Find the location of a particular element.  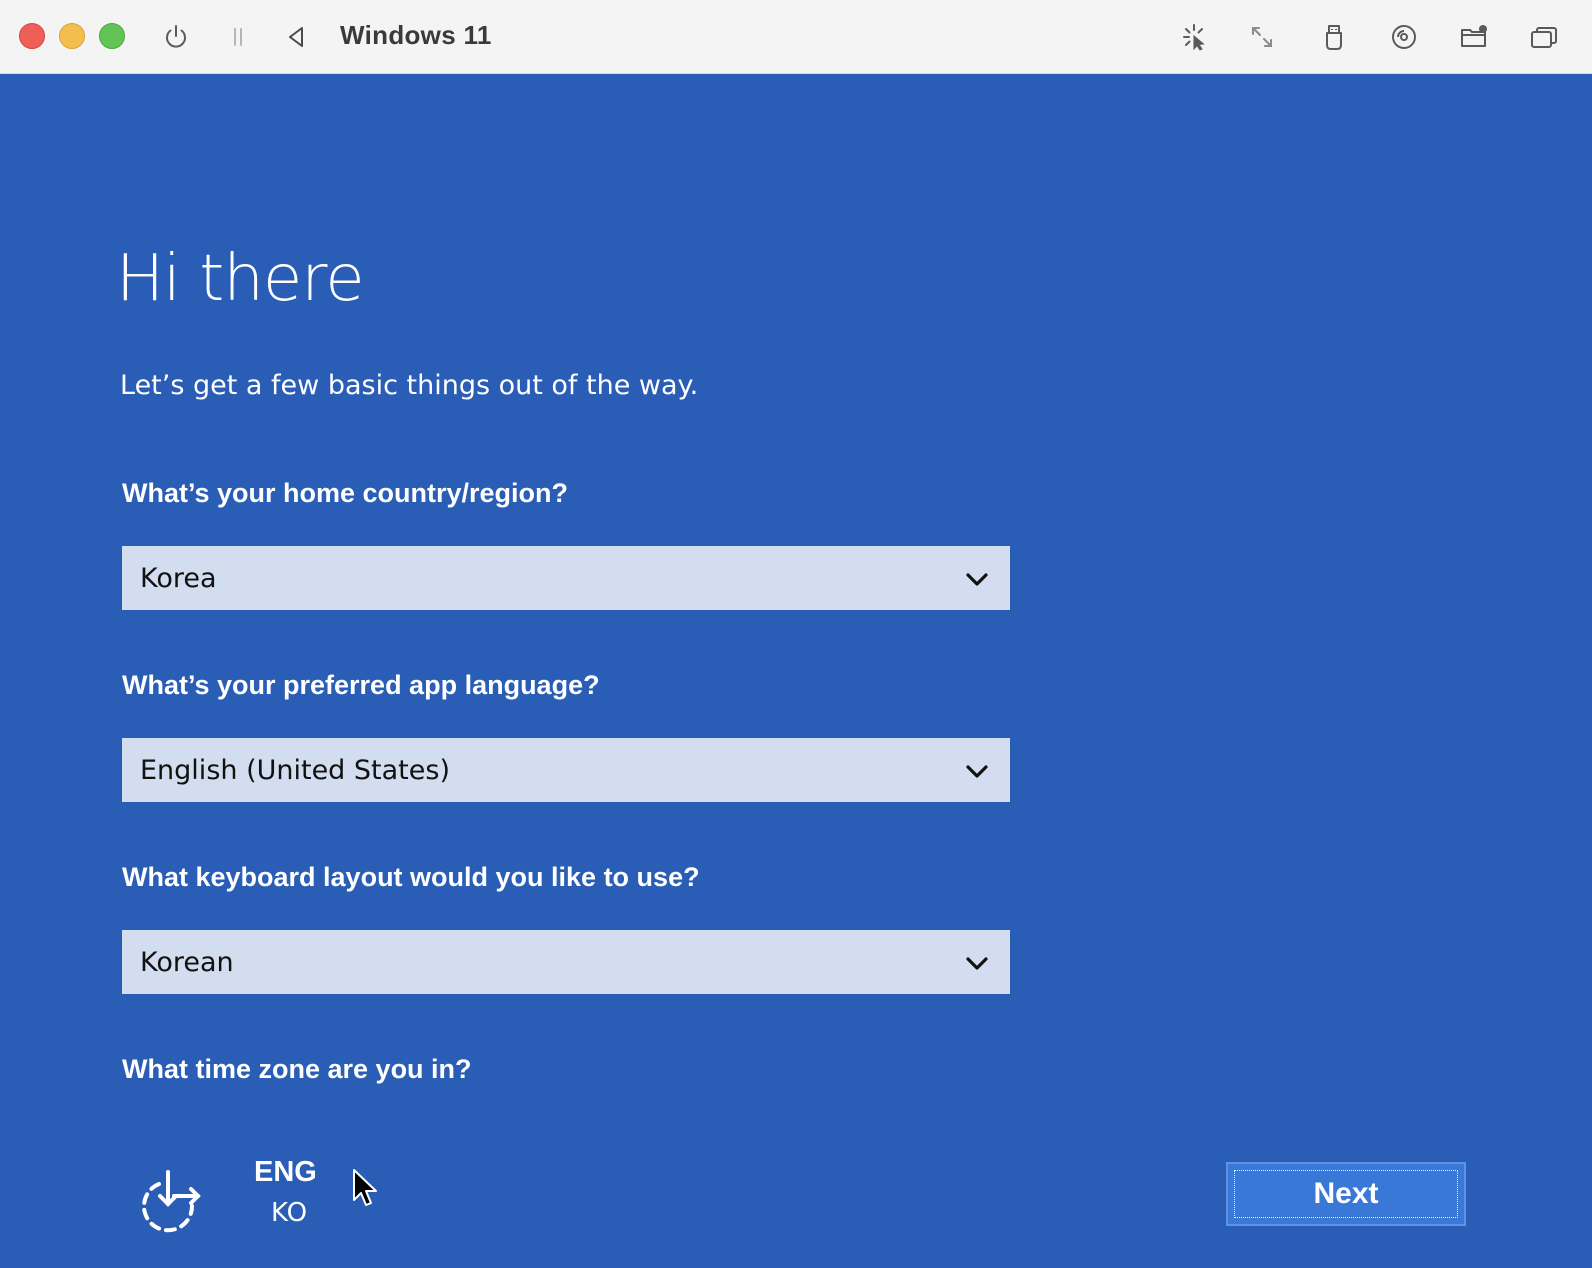

window-title-bar: Windows 11 is located at coordinates (796, 37).